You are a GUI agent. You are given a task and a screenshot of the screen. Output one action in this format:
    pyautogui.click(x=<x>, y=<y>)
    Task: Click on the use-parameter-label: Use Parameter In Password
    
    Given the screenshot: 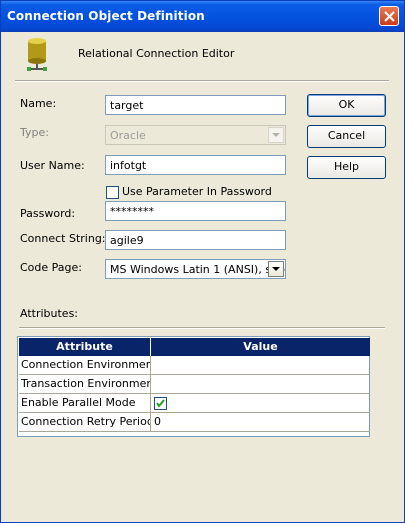 What is the action you would take?
    pyautogui.click(x=197, y=191)
    